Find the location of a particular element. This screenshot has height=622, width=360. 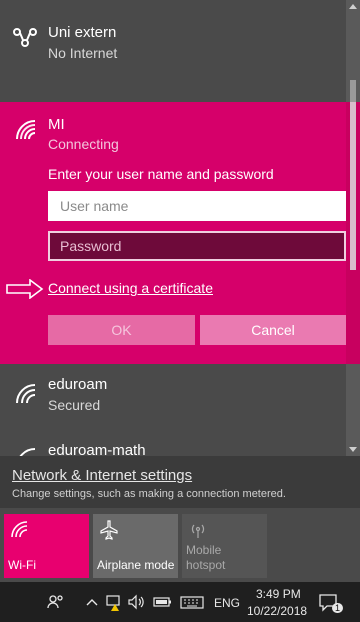

credentials-prompt: Enter your user name and password is located at coordinates (161, 174).